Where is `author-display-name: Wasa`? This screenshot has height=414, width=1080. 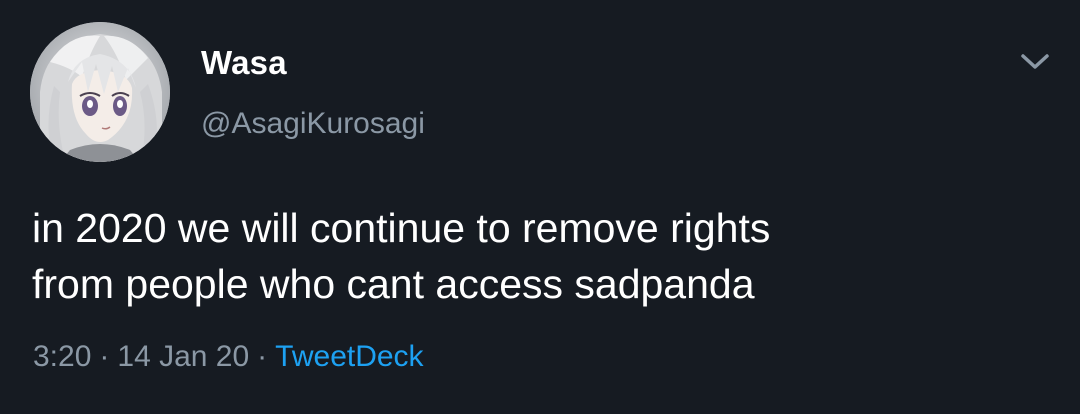 author-display-name: Wasa is located at coordinates (244, 63).